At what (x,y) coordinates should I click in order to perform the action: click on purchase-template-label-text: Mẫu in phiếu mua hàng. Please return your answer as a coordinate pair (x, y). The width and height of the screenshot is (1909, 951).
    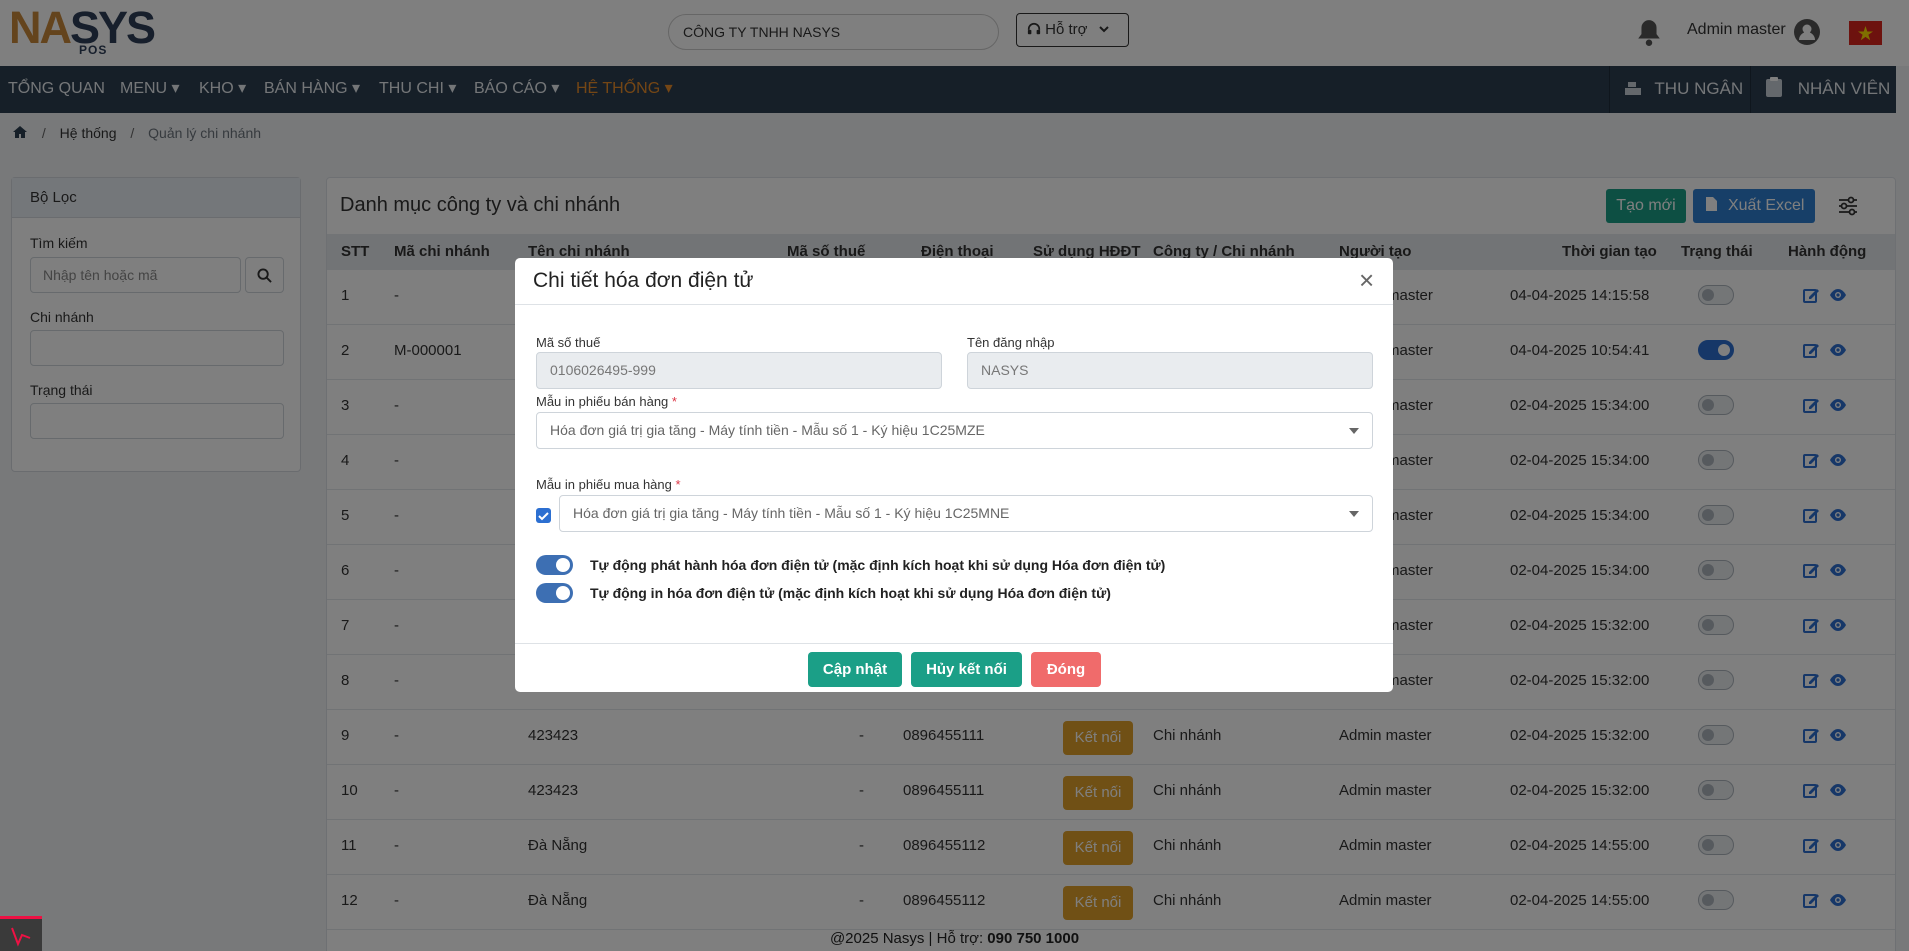
    Looking at the image, I should click on (604, 484).